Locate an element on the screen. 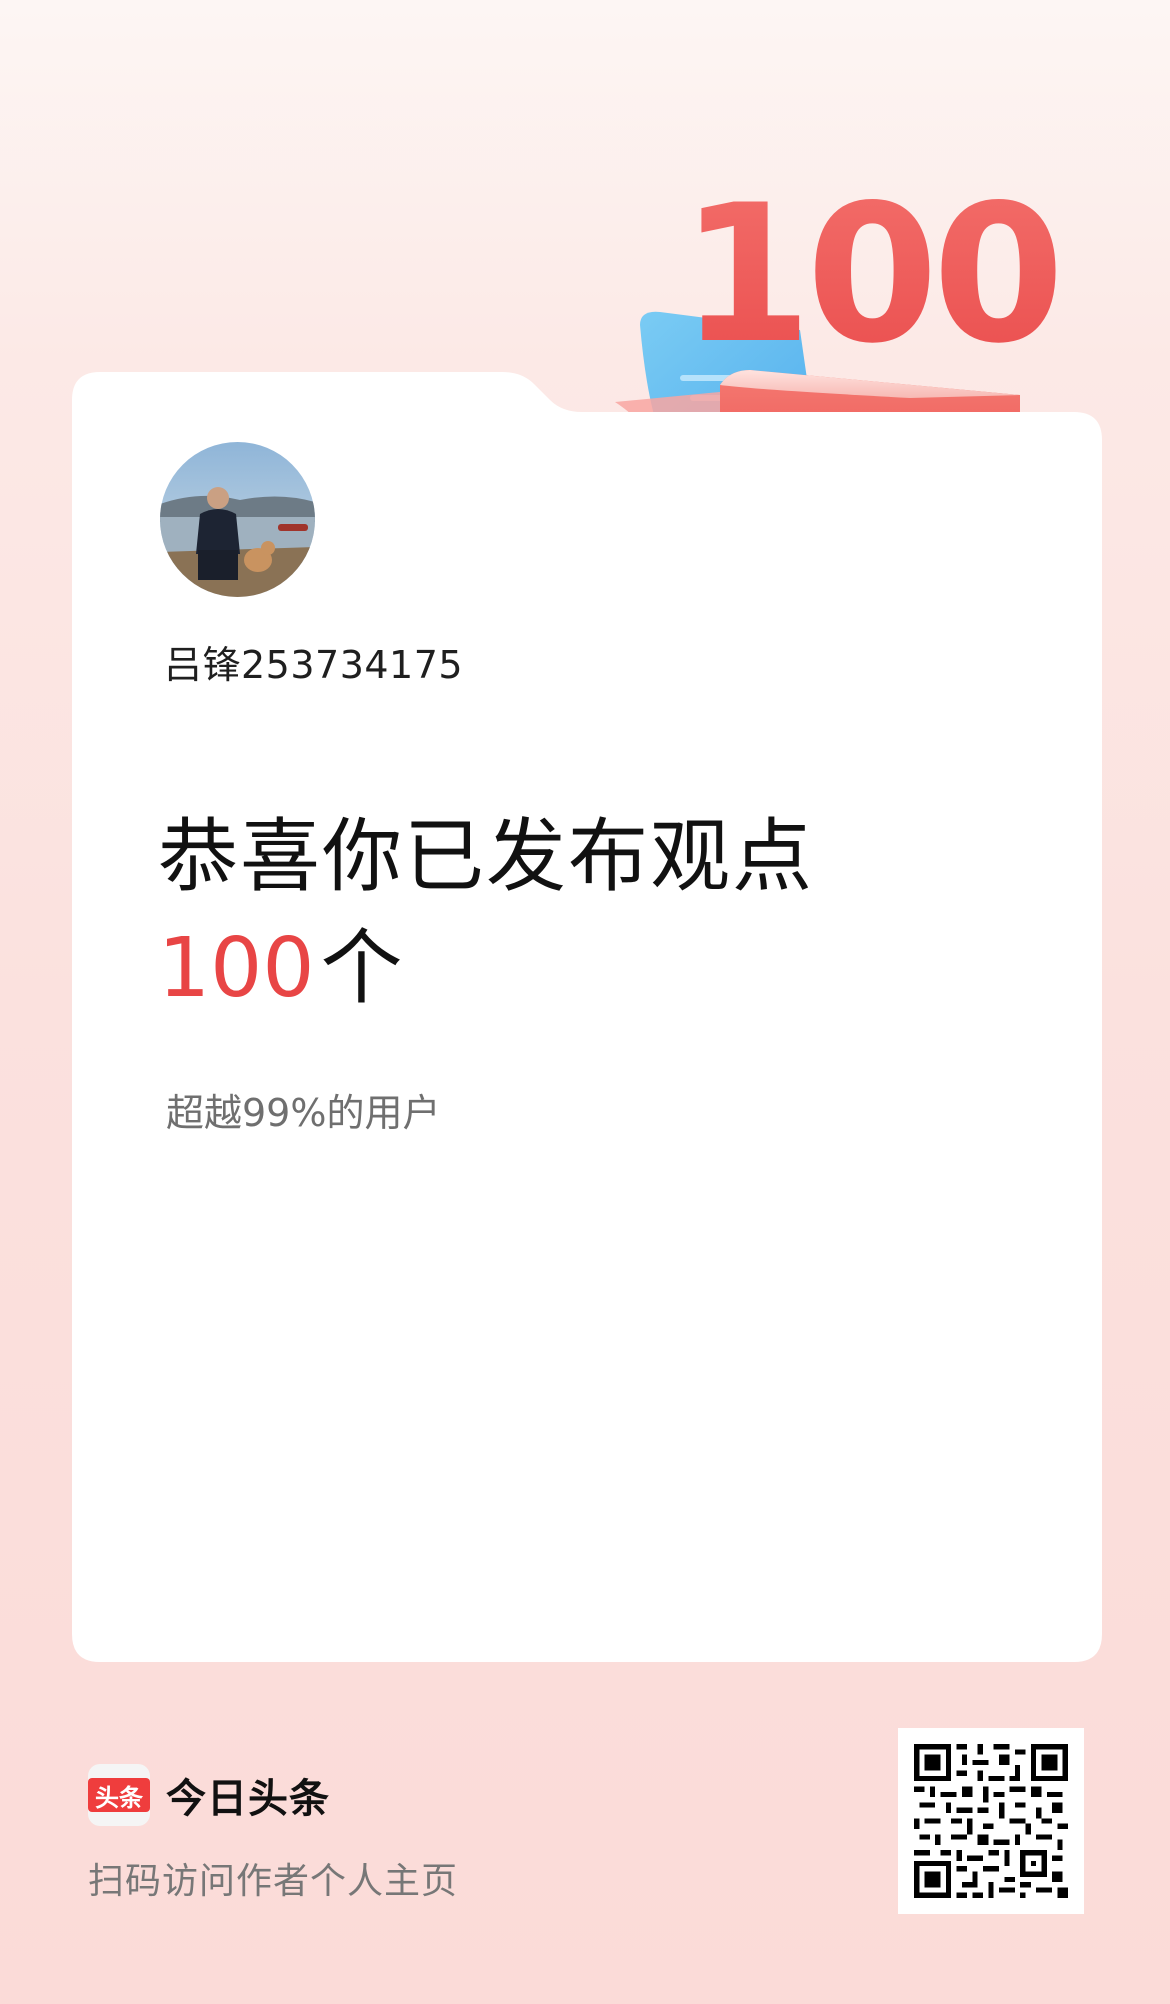  post-count: 100 is located at coordinates (236, 968).